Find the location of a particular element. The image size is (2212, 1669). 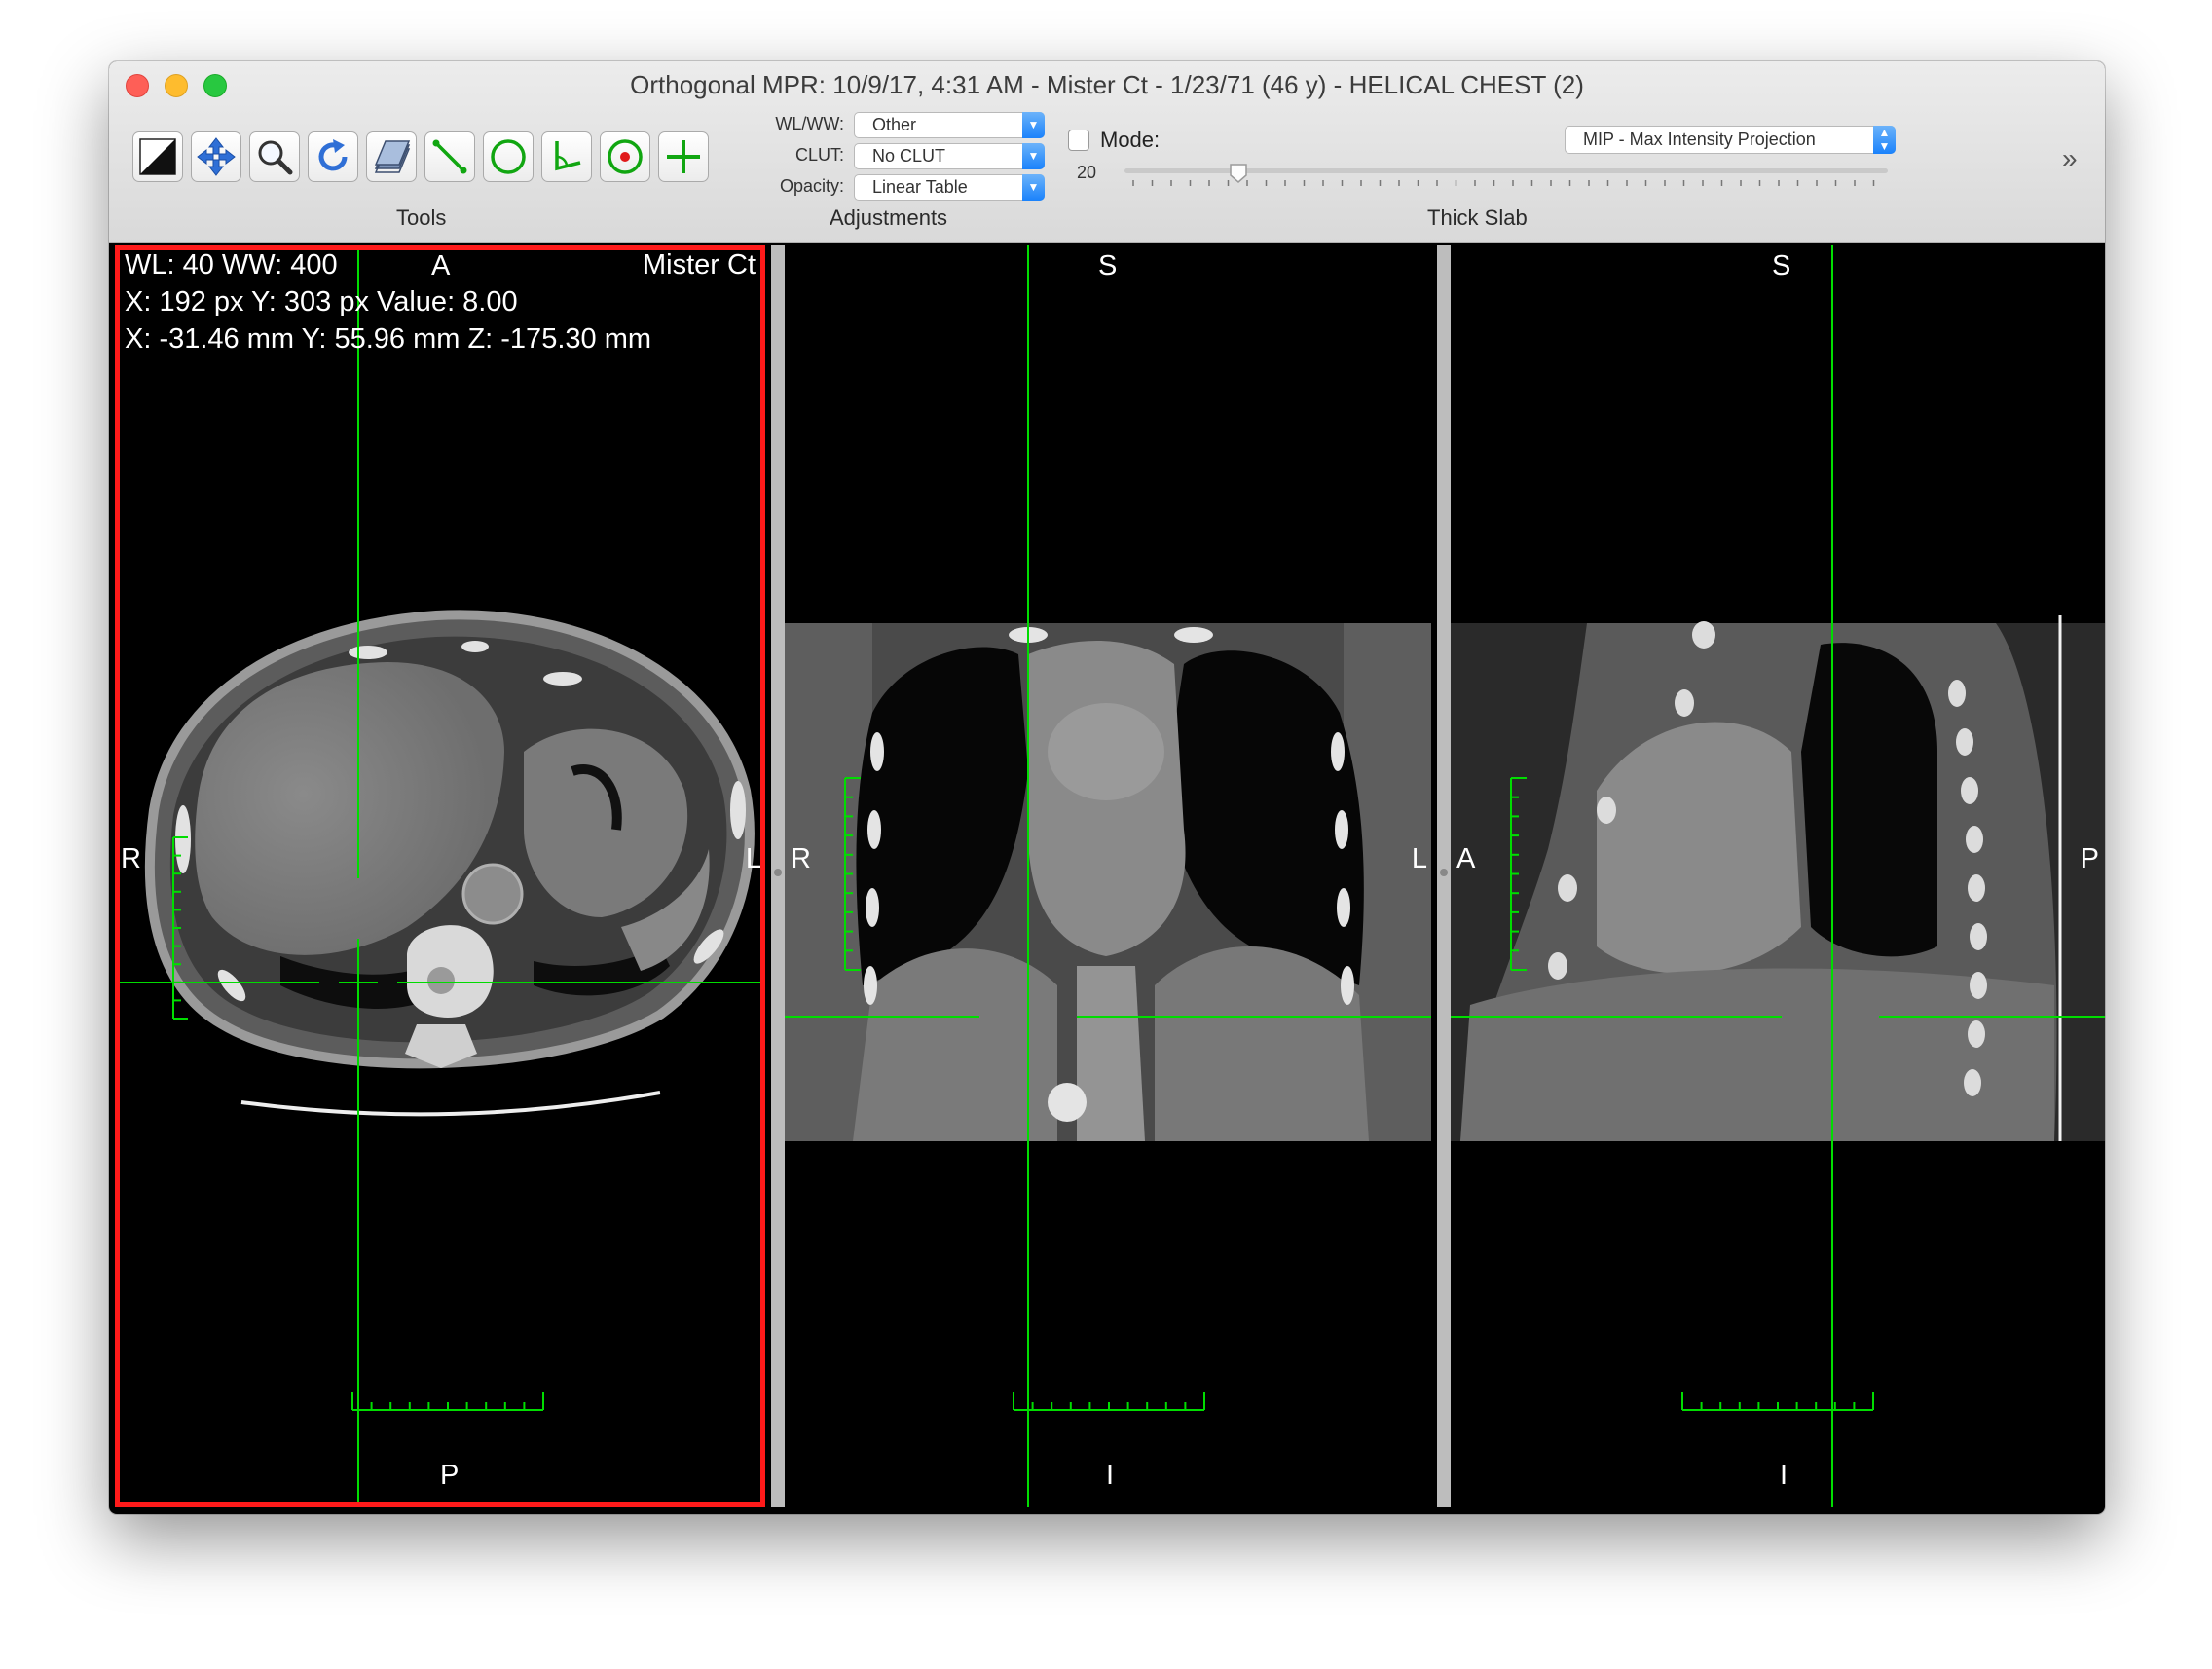

mode-checkbox is located at coordinates (1078, 140).